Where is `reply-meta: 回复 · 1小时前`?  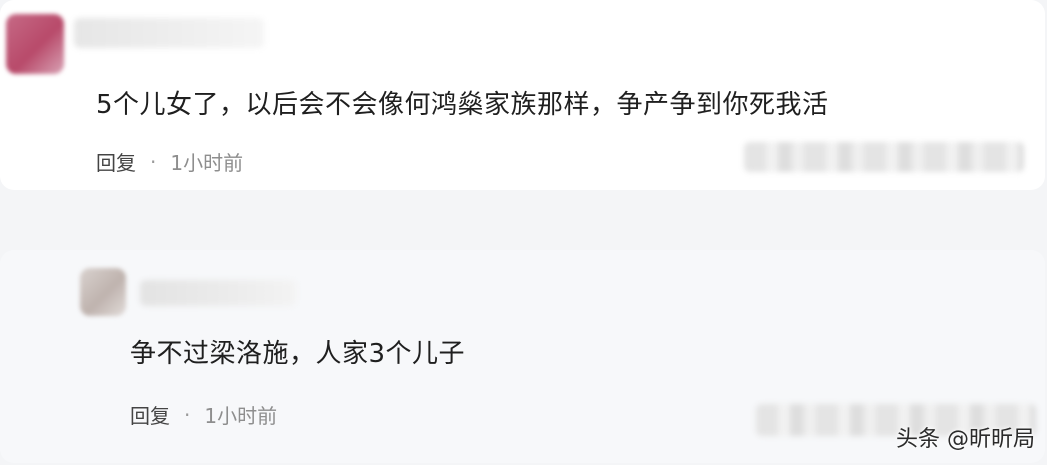 reply-meta: 回复 · 1小时前 is located at coordinates (203, 414).